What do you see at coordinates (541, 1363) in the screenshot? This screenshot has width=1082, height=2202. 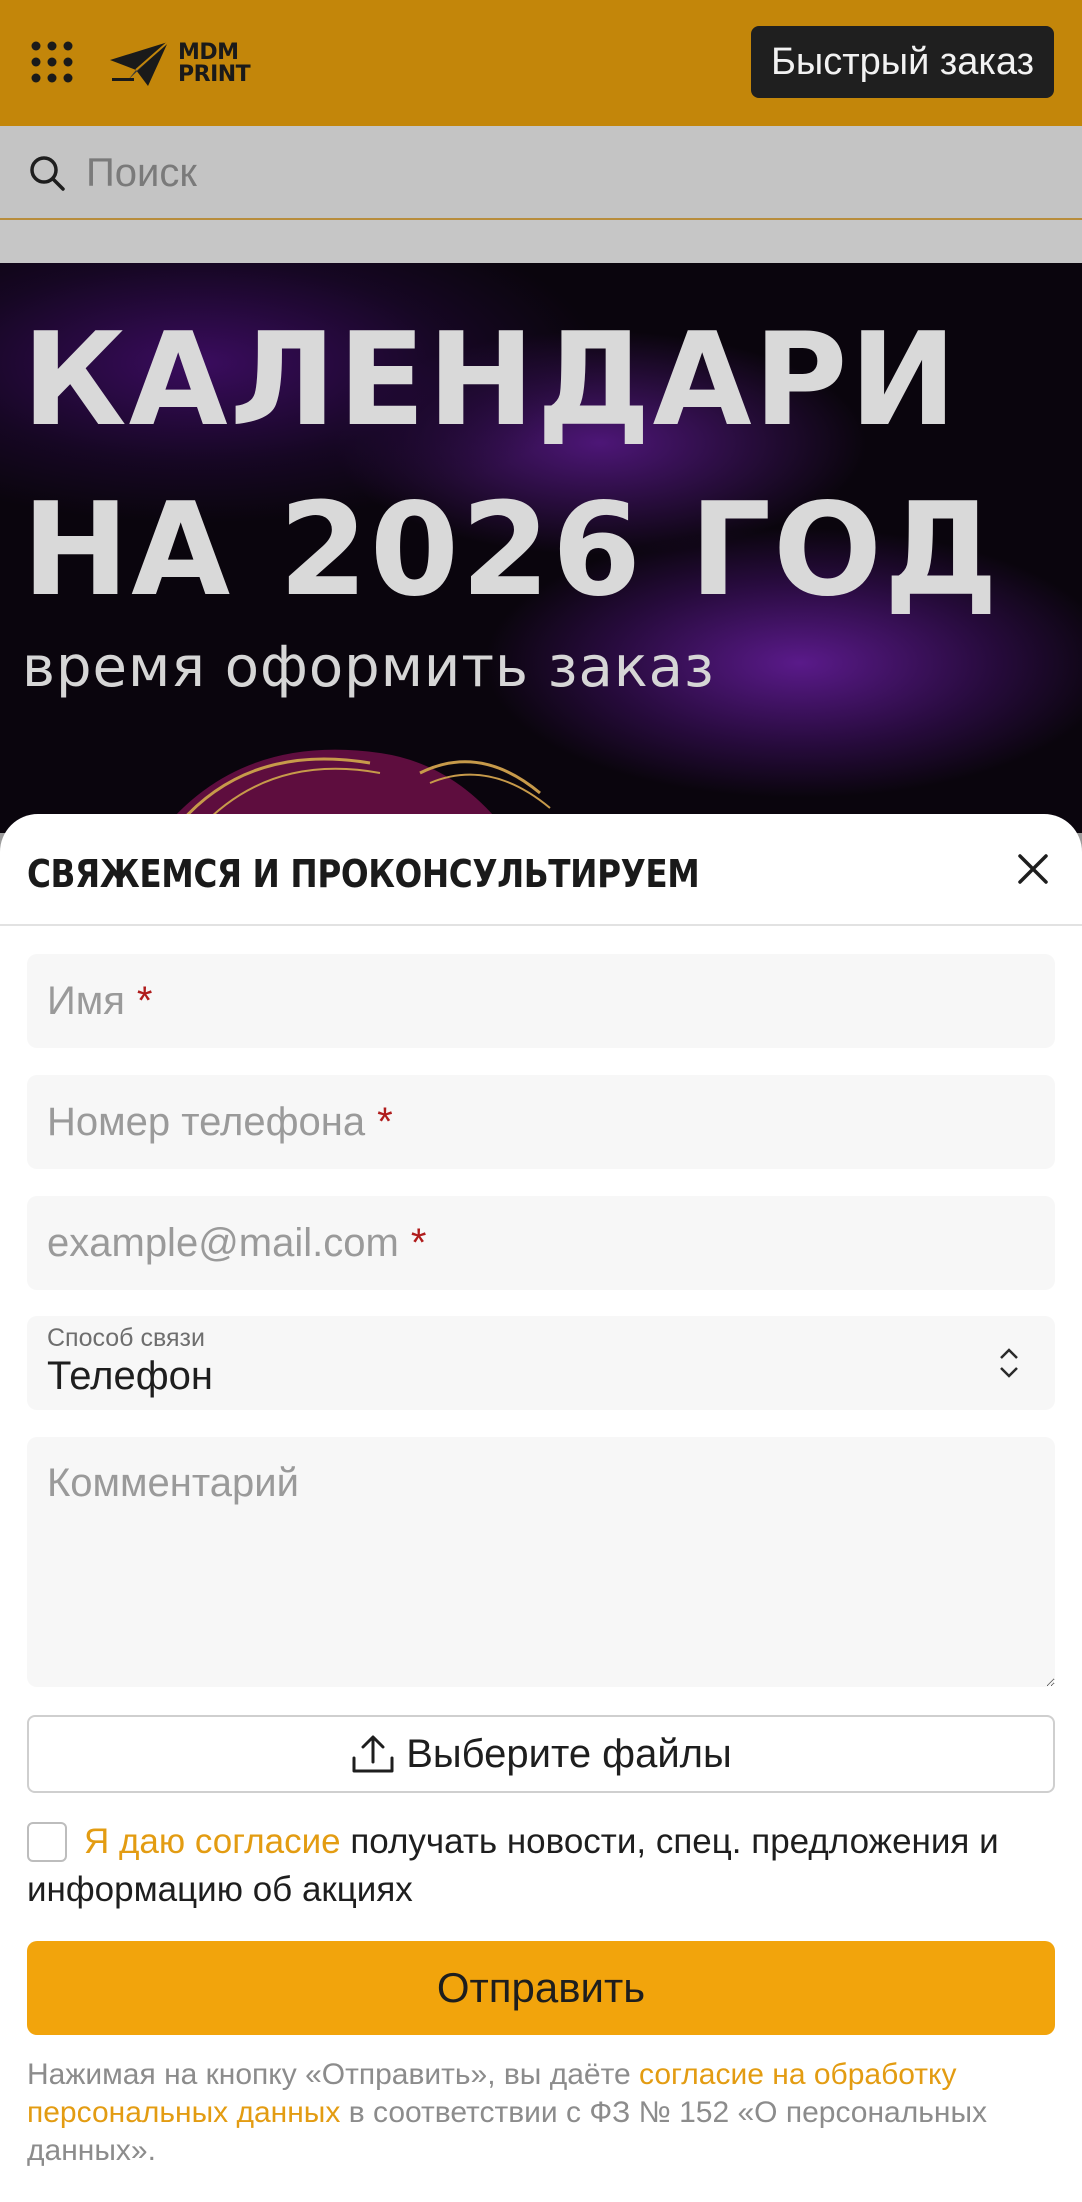 I see `contact-method-select: Способ связи Телефон` at bounding box center [541, 1363].